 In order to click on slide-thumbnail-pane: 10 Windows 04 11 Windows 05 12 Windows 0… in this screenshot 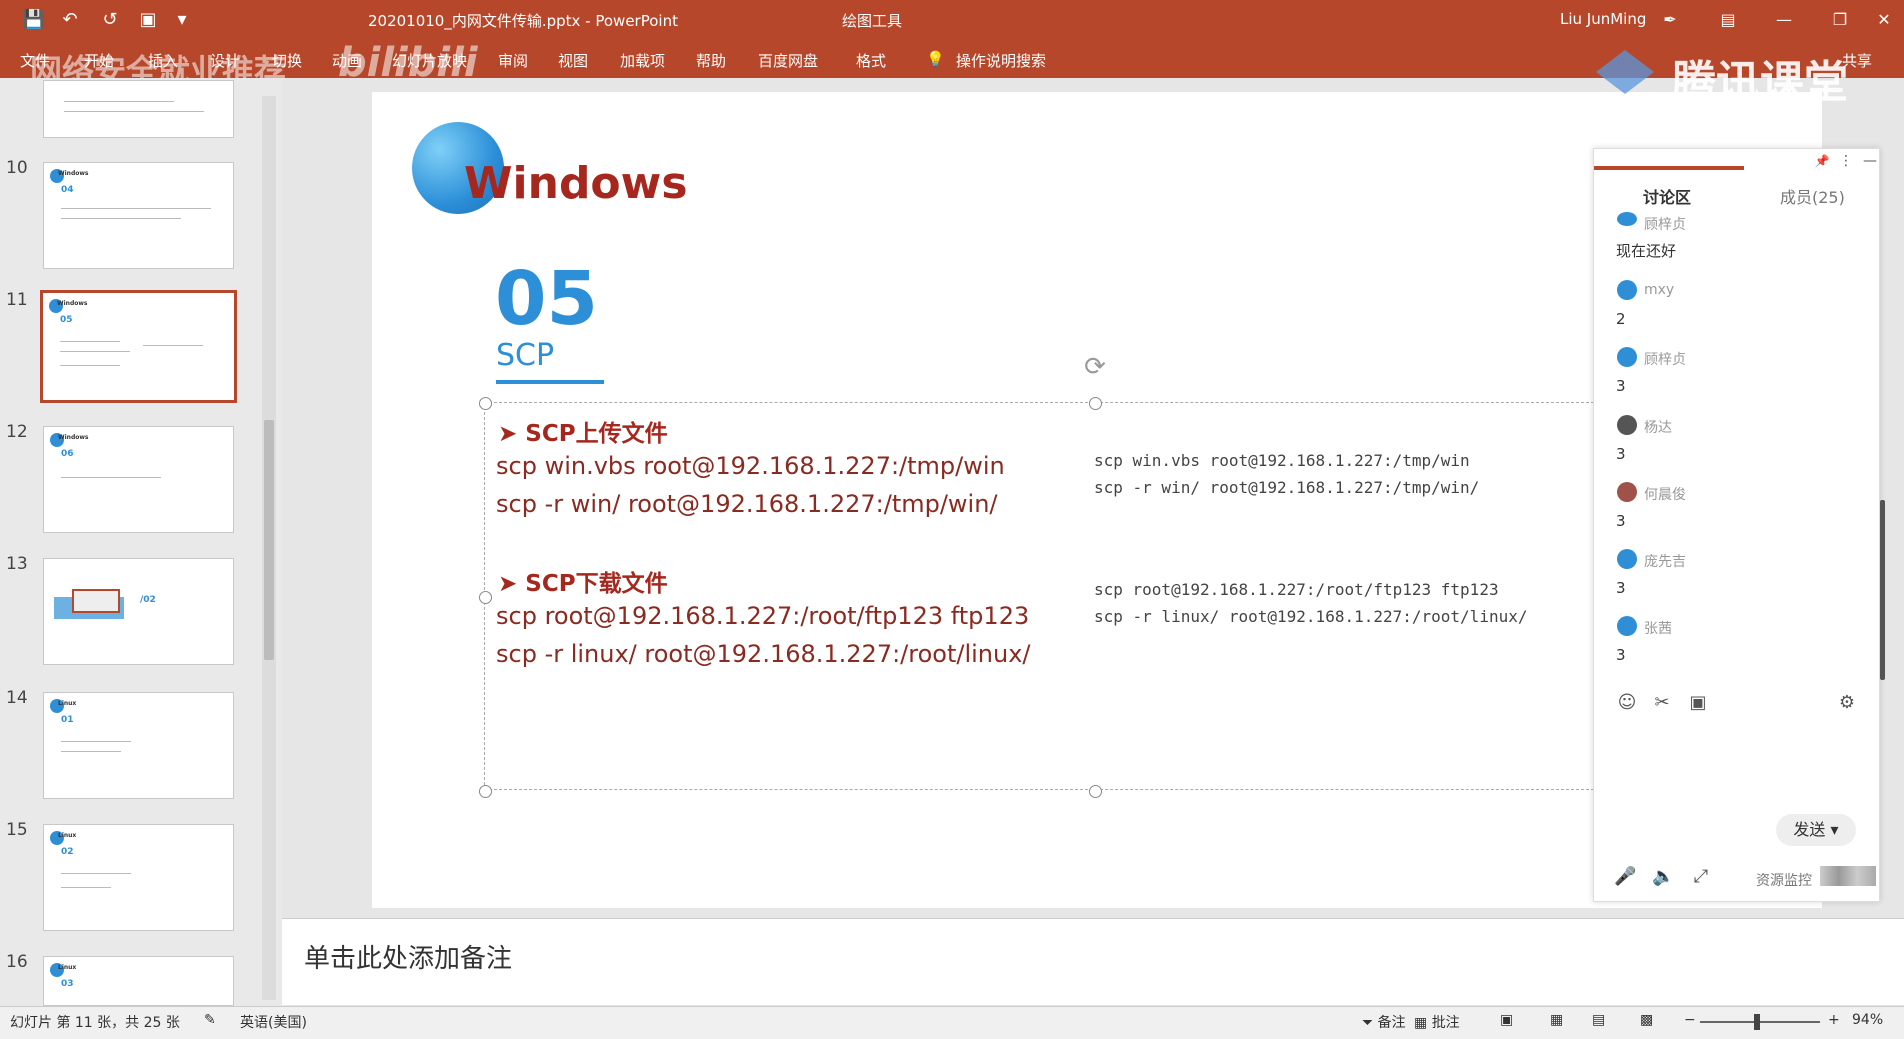, I will do `click(141, 542)`.